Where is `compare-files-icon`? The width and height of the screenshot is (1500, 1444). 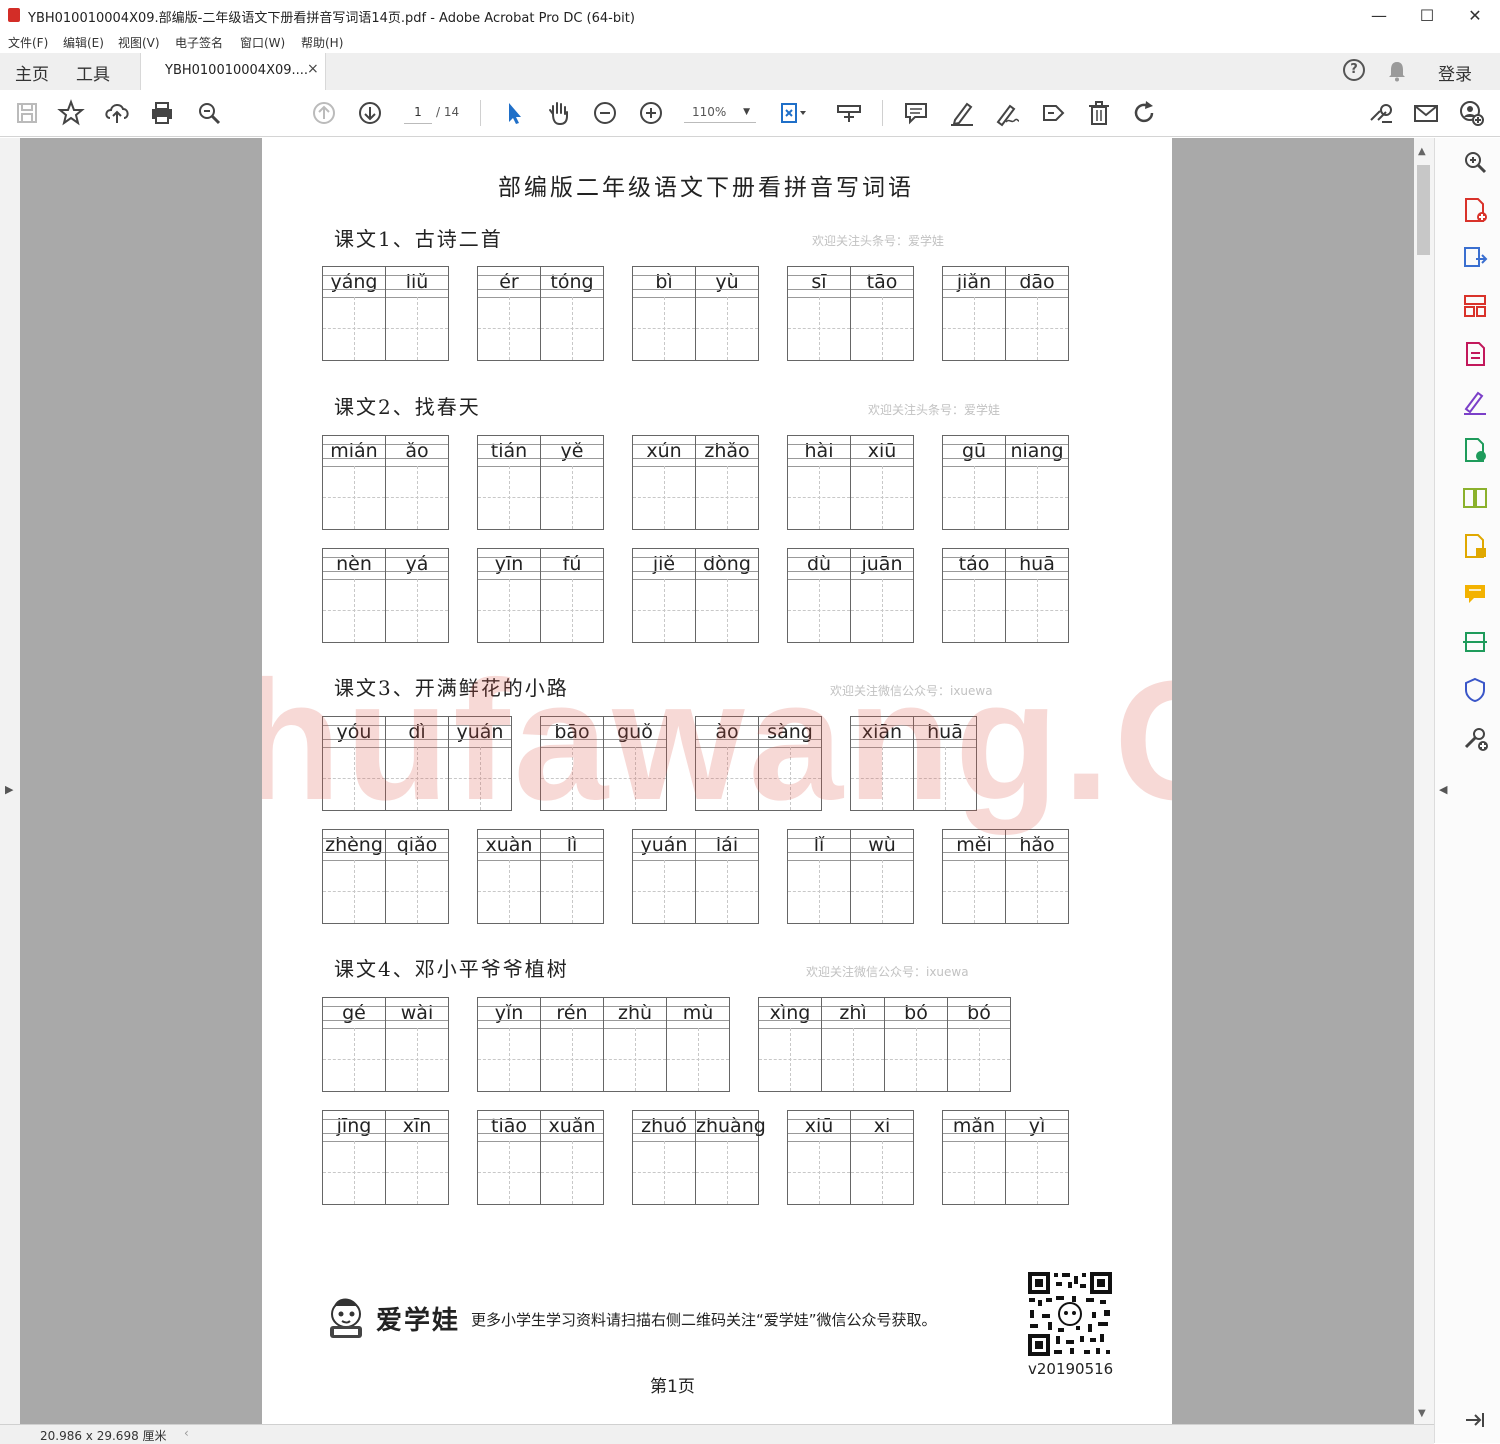 compare-files-icon is located at coordinates (1475, 498).